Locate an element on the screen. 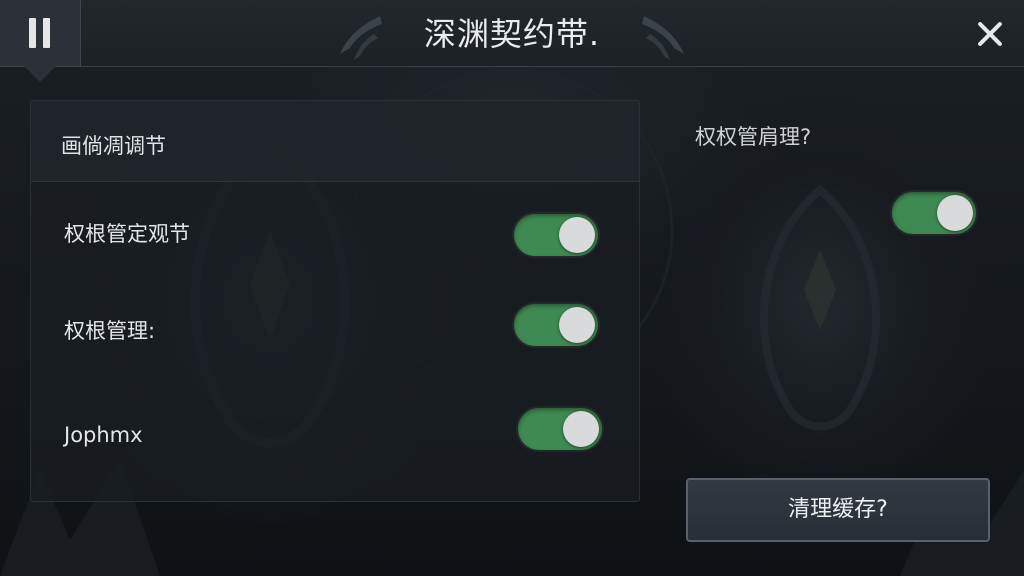  pause-tab-pointer is located at coordinates (40, 73).